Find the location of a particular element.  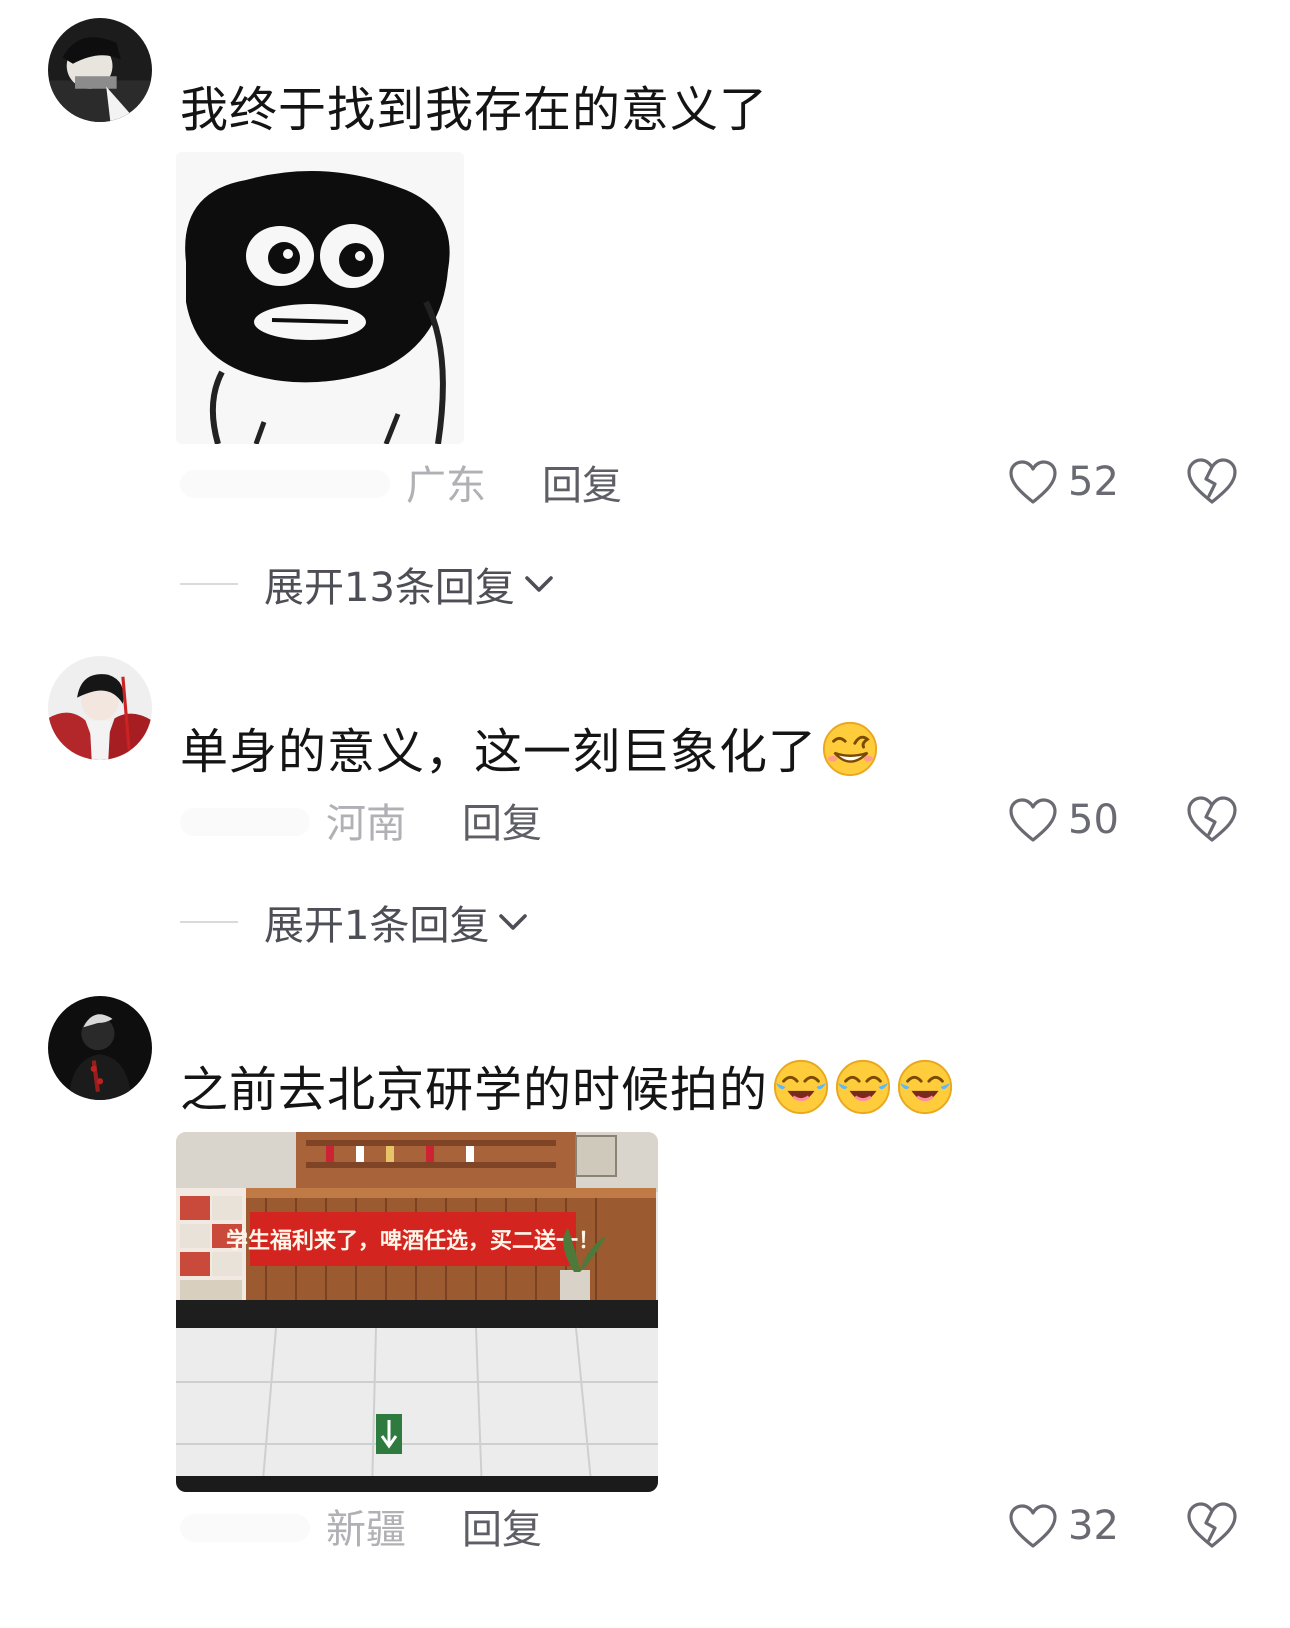

comment-meta: 新疆 回复 is located at coordinates (434, 1526).